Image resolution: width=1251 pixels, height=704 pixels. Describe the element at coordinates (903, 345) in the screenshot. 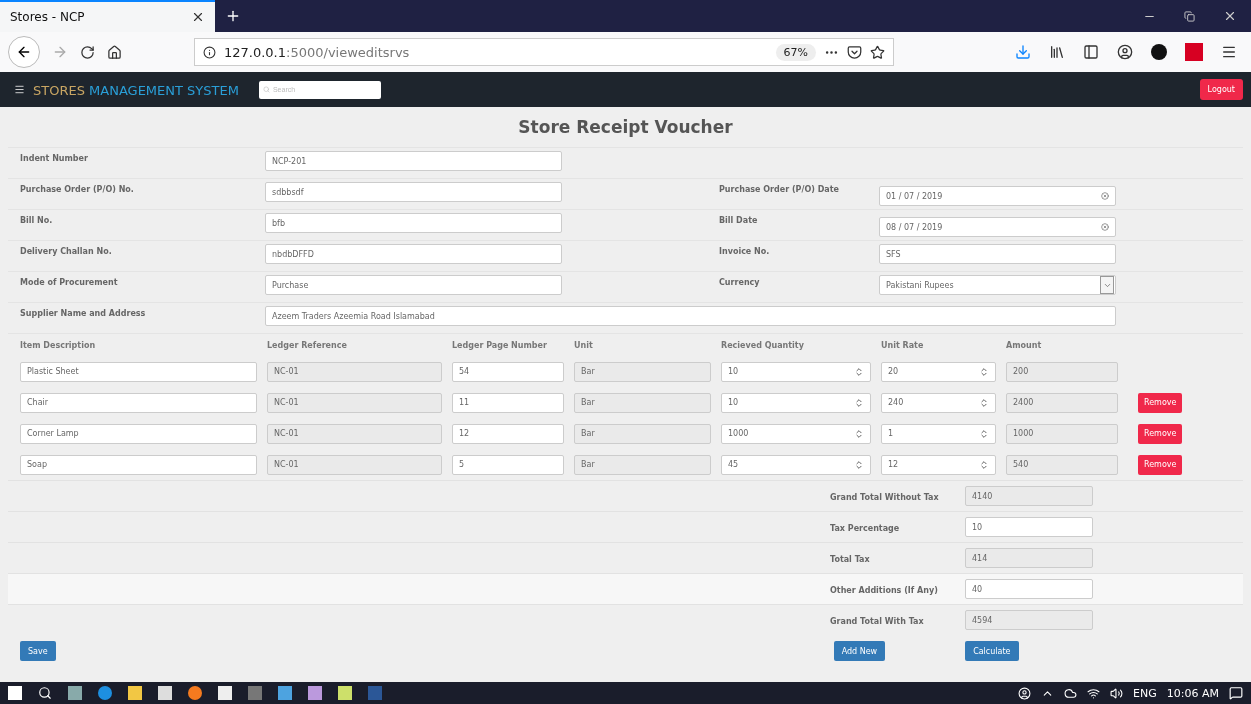

I see `column-header: Unit Rate` at that location.